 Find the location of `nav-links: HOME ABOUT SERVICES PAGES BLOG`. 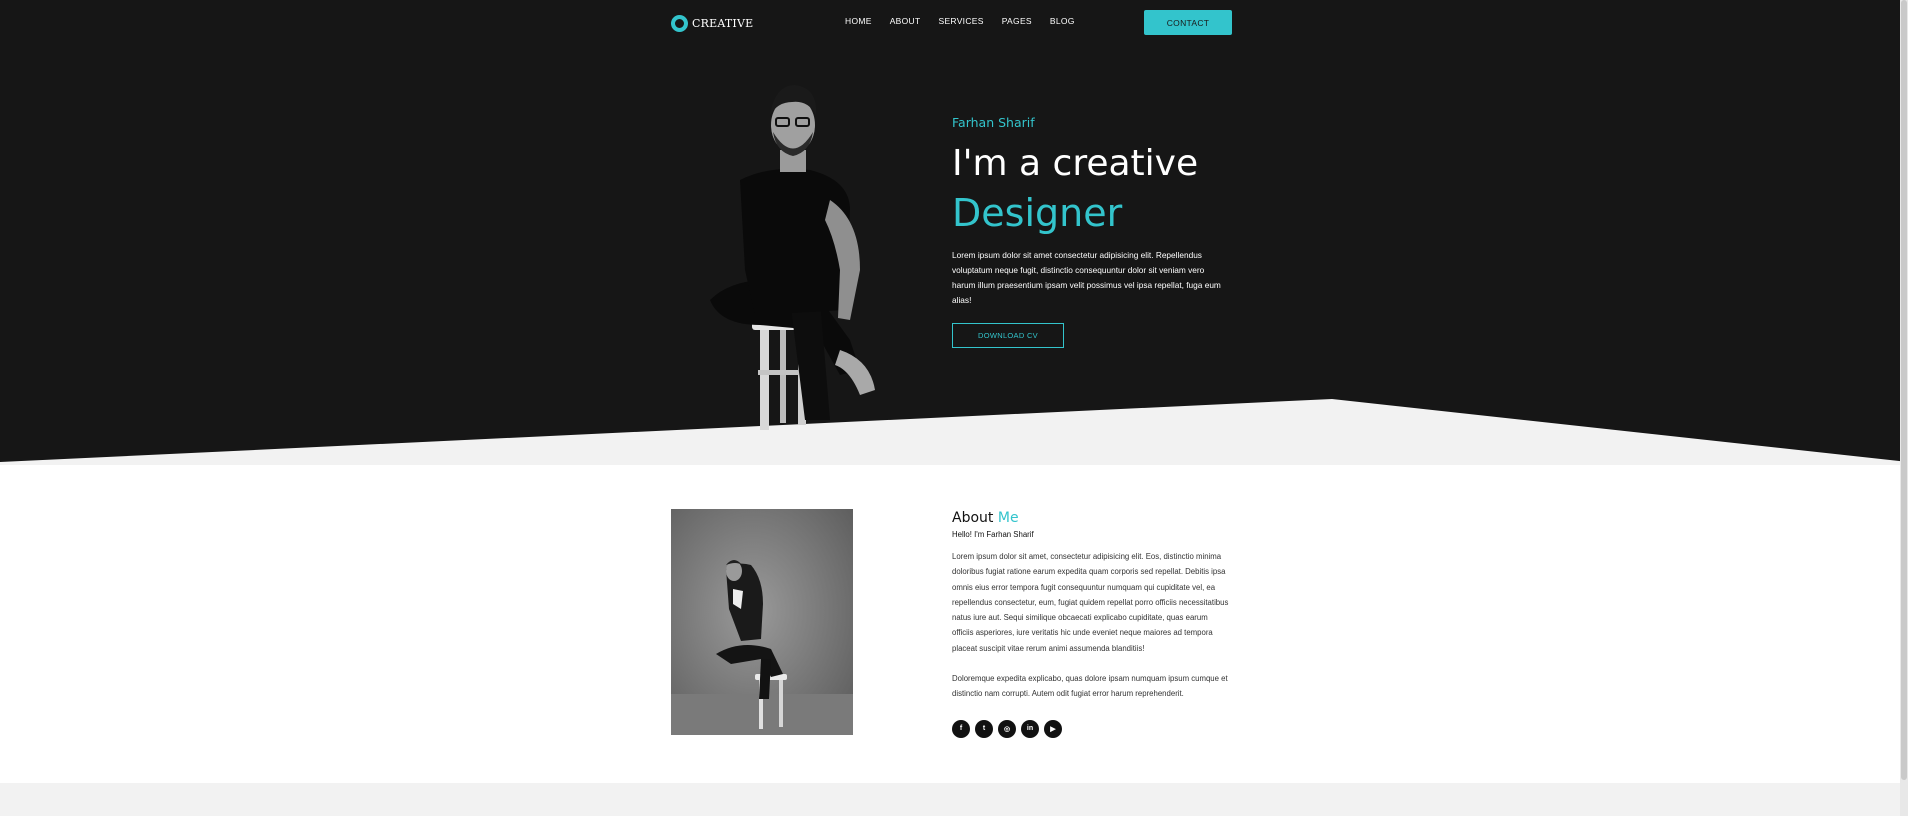

nav-links: HOME ABOUT SERVICES PAGES BLOG is located at coordinates (969, 21).